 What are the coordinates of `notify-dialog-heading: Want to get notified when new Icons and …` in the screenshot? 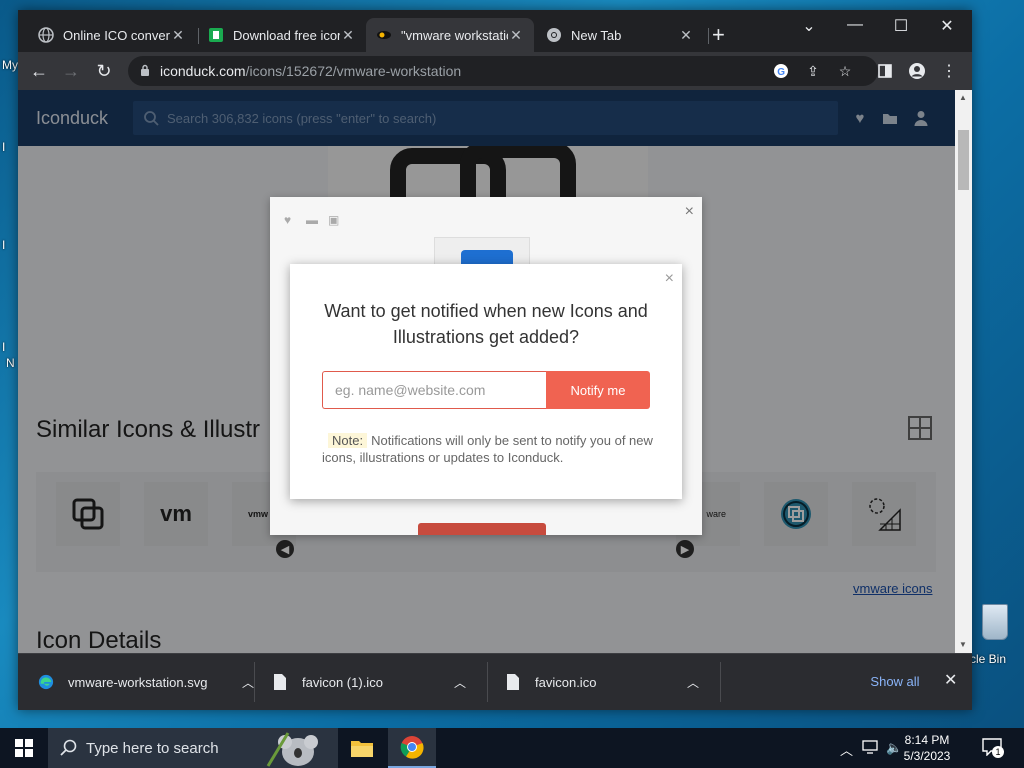 It's located at (486, 324).